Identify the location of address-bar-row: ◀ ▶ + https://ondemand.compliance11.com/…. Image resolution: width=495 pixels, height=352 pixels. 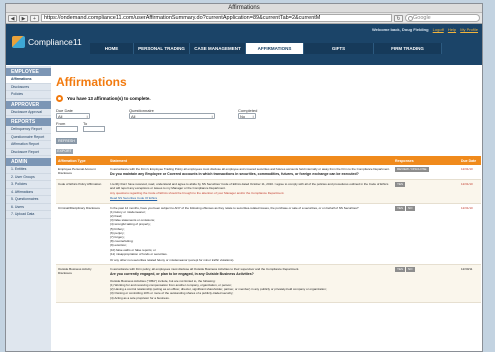
(244, 18).